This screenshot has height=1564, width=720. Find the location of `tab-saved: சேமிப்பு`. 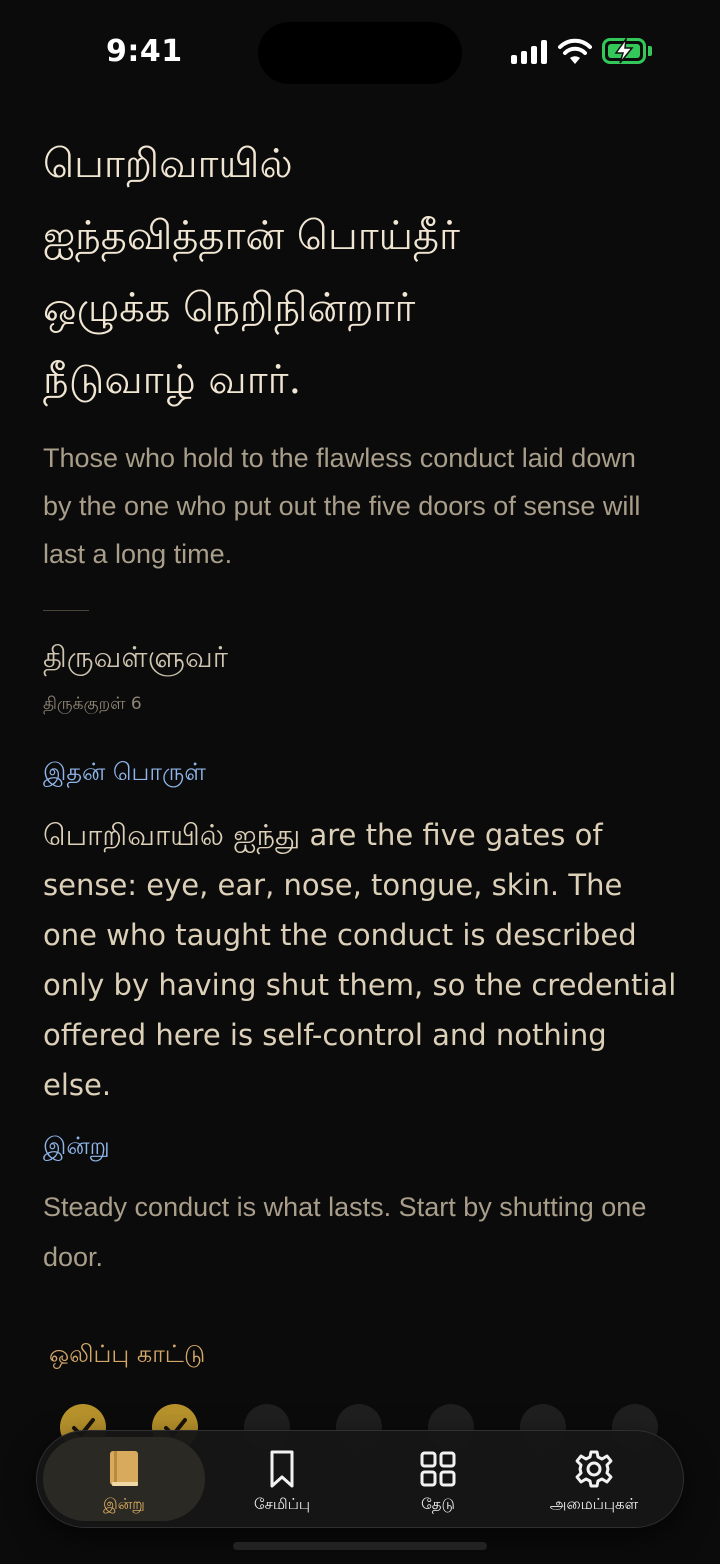

tab-saved: சேமிப்பு is located at coordinates (282, 1479).